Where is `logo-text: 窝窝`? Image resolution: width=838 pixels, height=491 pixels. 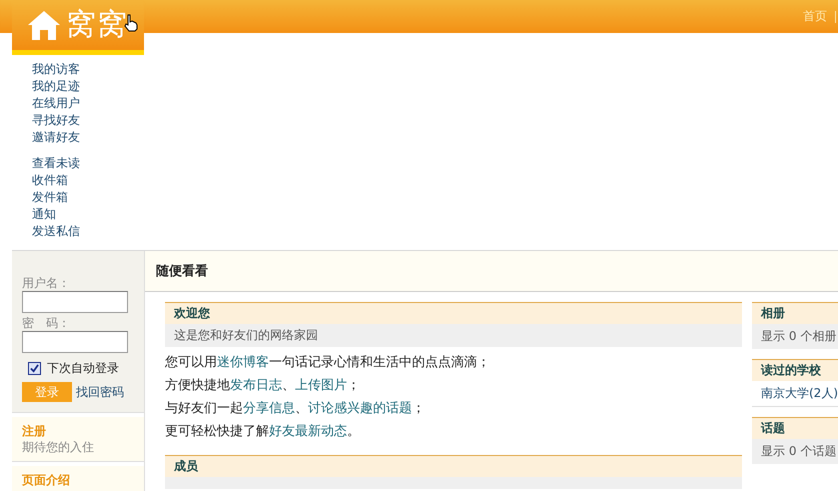
logo-text: 窝窝 is located at coordinates (97, 25).